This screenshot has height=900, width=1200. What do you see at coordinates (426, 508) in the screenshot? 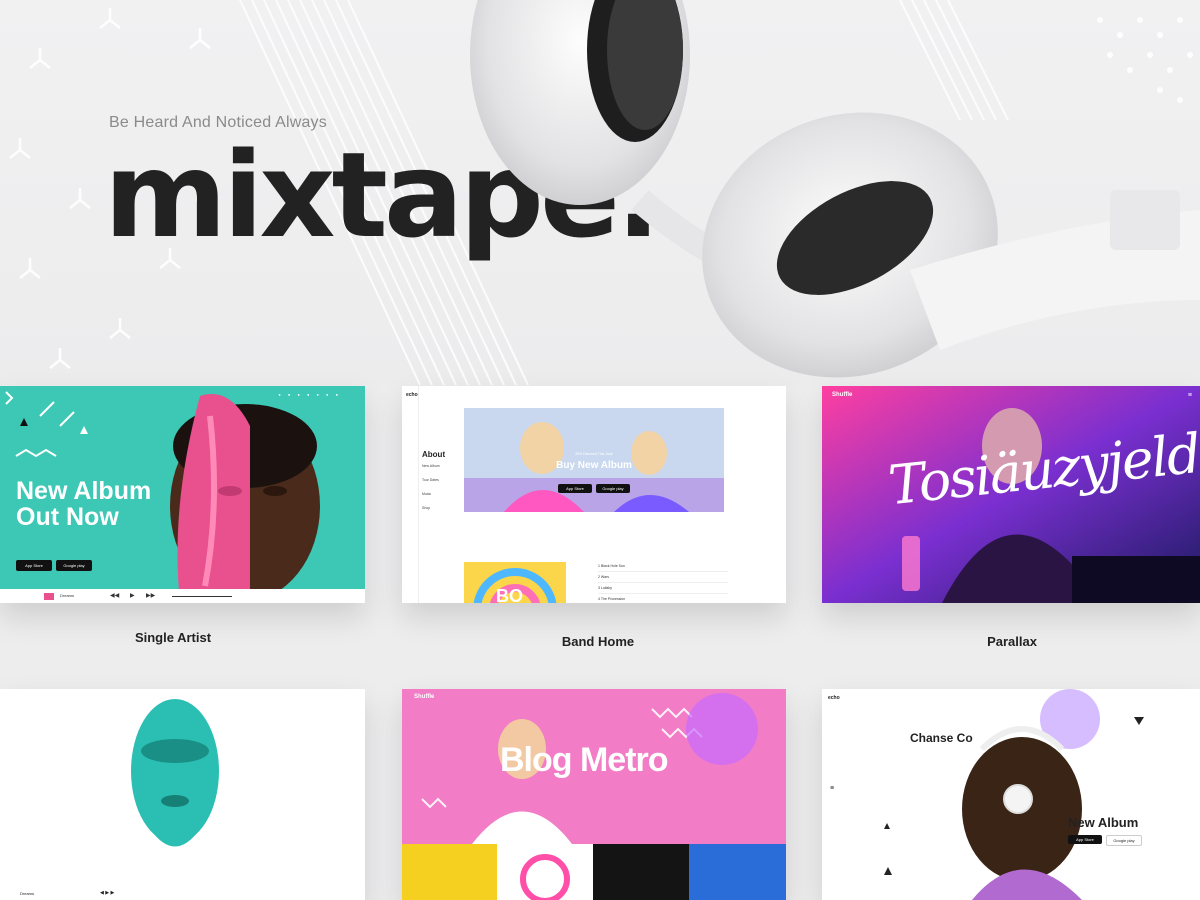
I see `menu-item-shop: Shop` at bounding box center [426, 508].